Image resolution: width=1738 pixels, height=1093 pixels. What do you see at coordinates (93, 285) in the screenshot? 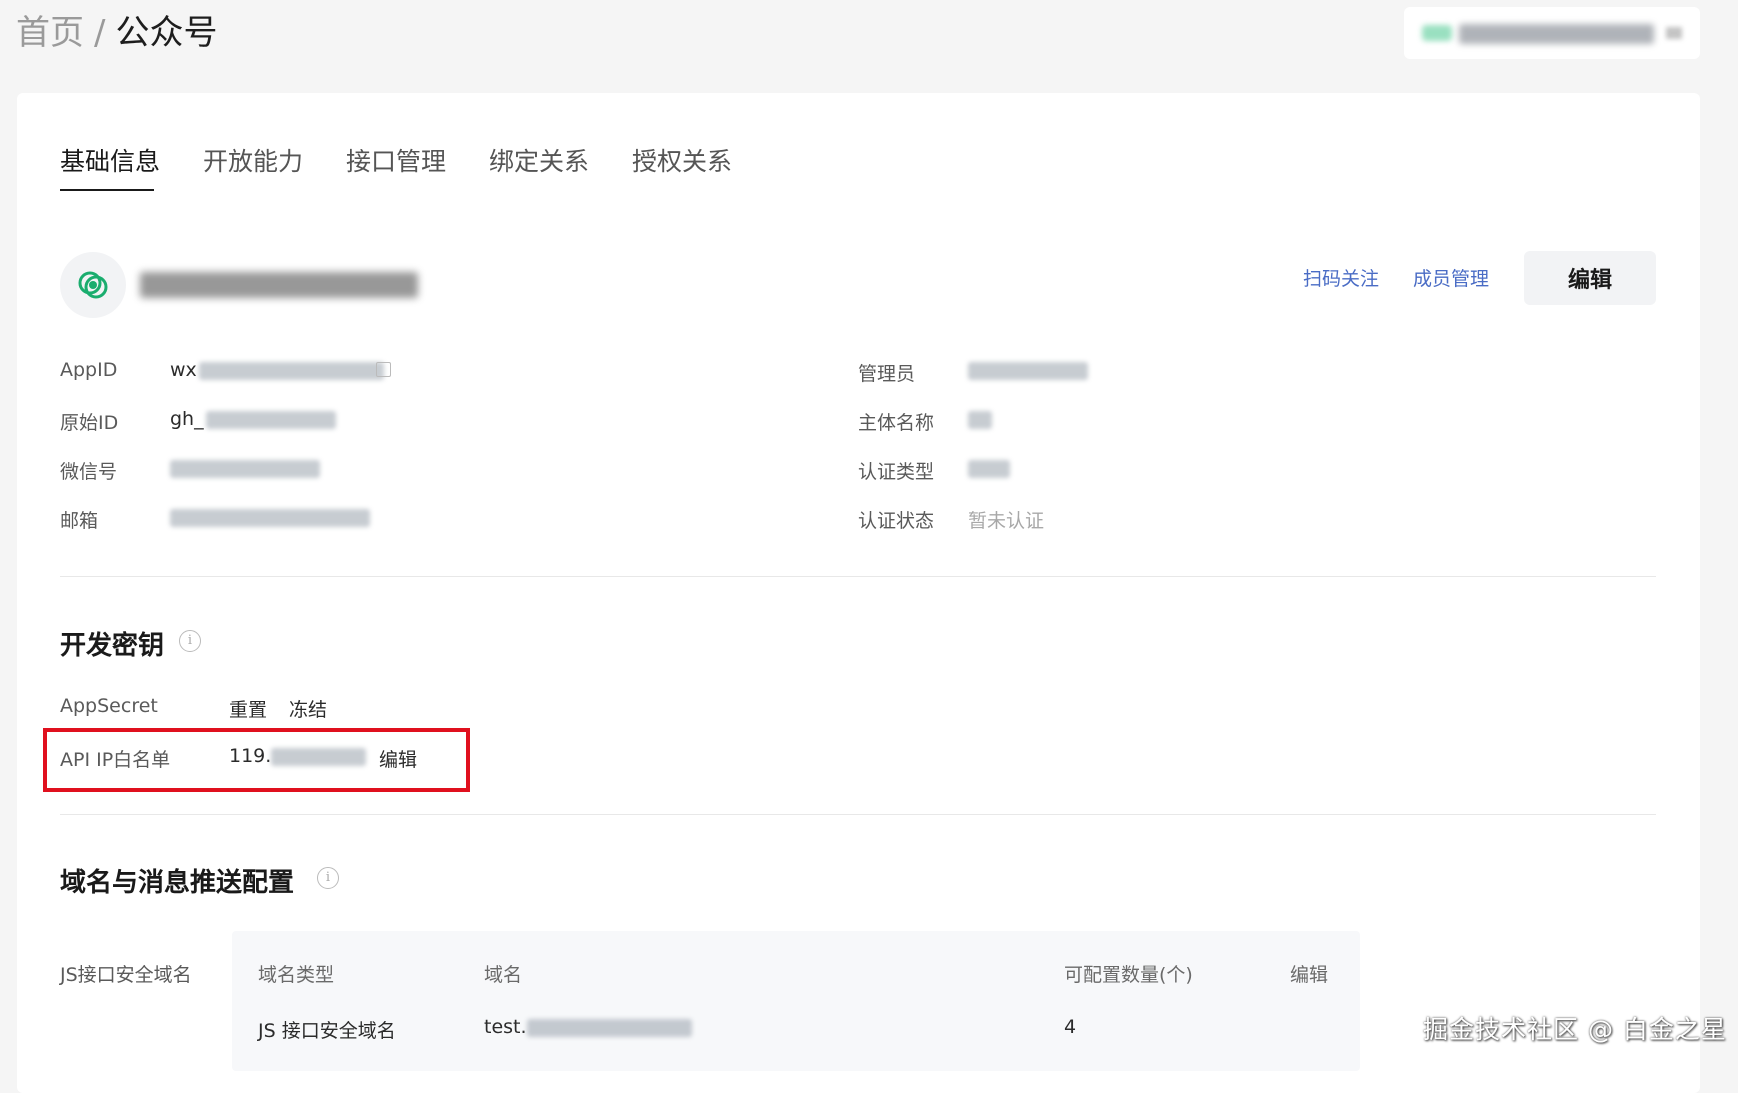
I see `wechat-logo-icon` at bounding box center [93, 285].